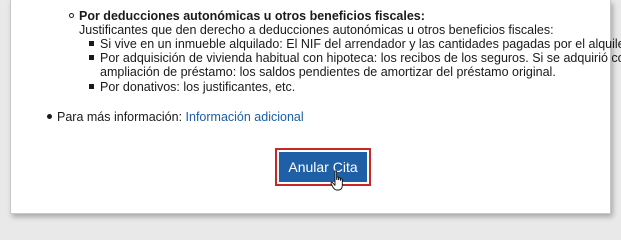 This screenshot has width=621, height=240. Describe the element at coordinates (198, 87) in the screenshot. I see `list-item-line: Por donativos: los justificantes, etc.` at that location.